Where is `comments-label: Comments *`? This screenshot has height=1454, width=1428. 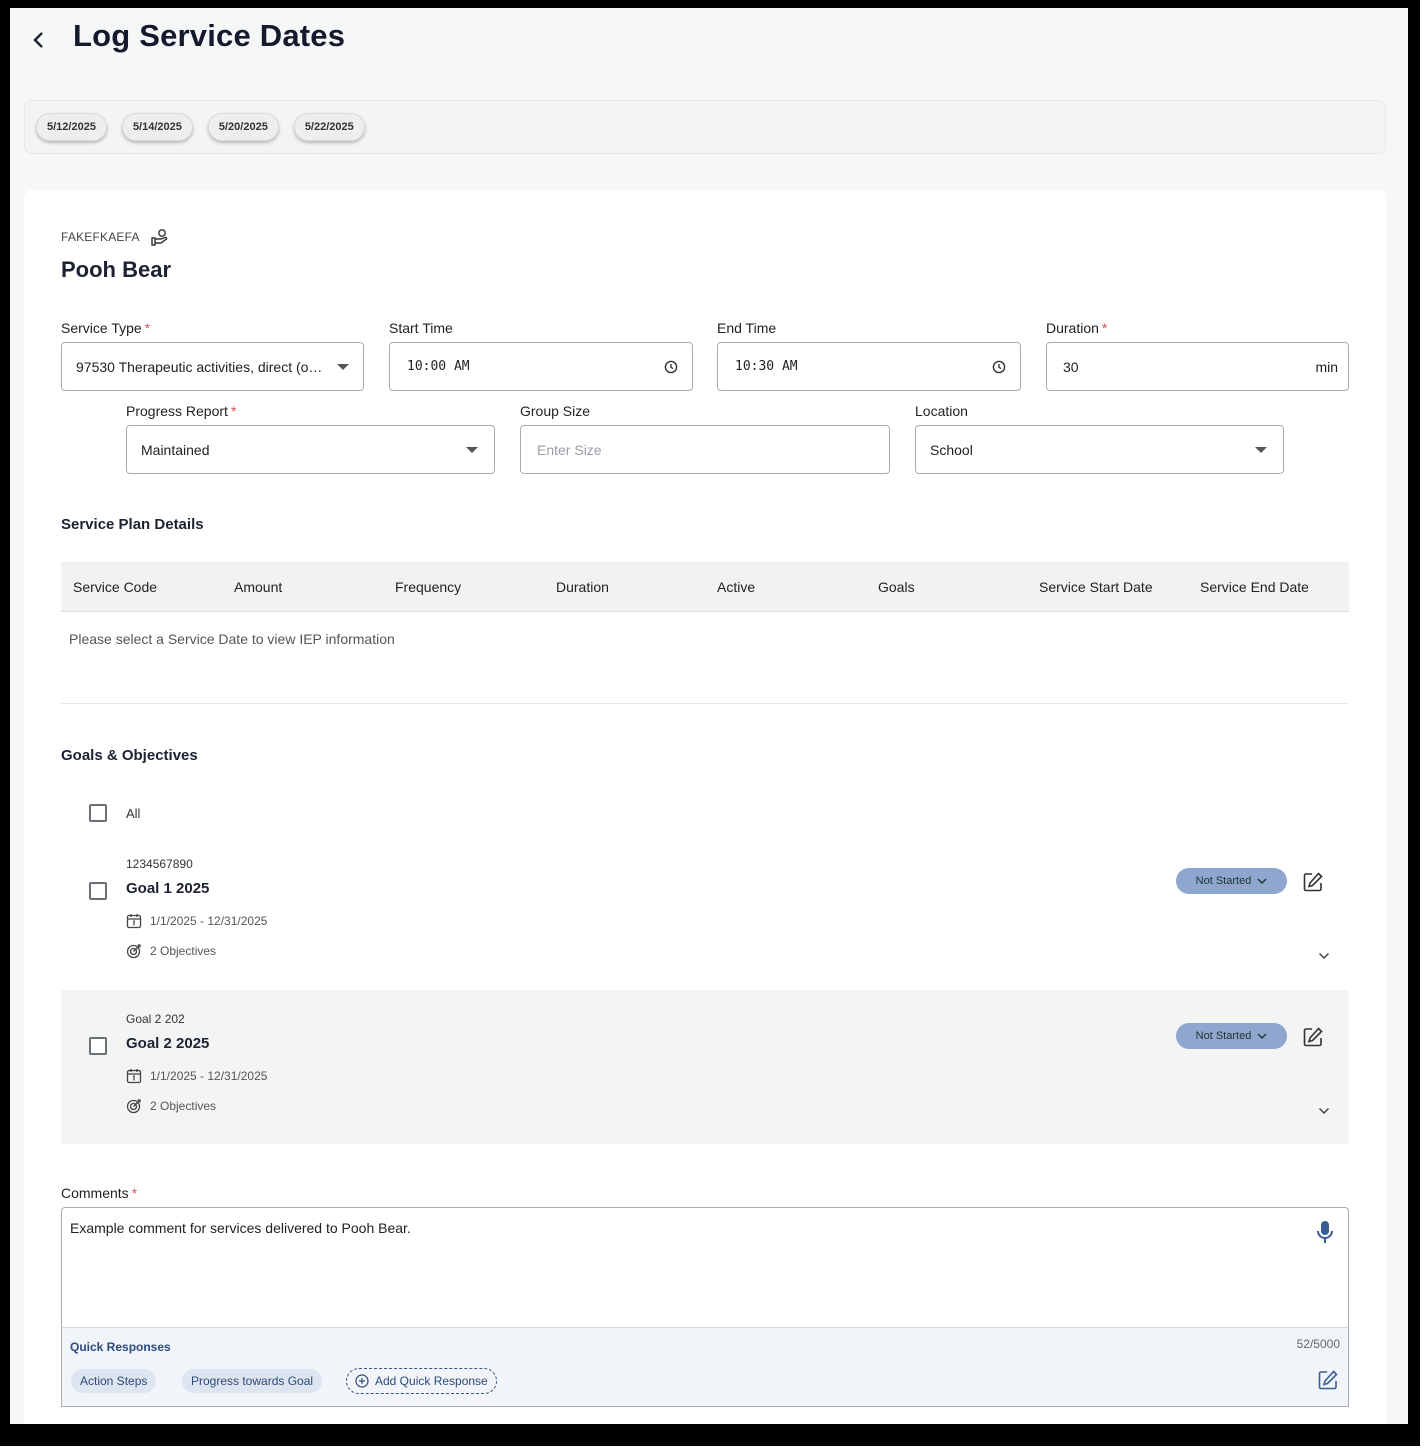 comments-label: Comments * is located at coordinates (99, 1193).